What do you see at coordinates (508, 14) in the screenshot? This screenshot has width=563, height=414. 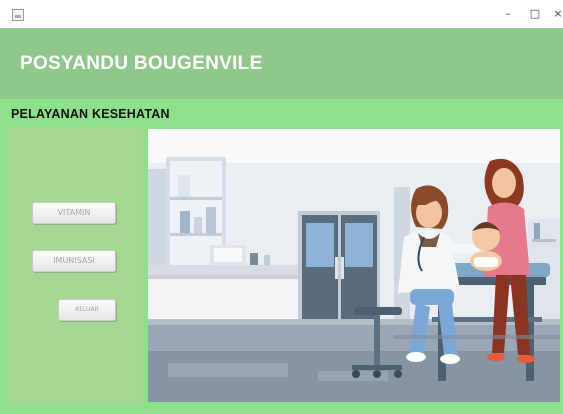 I see `minimize-button: –` at bounding box center [508, 14].